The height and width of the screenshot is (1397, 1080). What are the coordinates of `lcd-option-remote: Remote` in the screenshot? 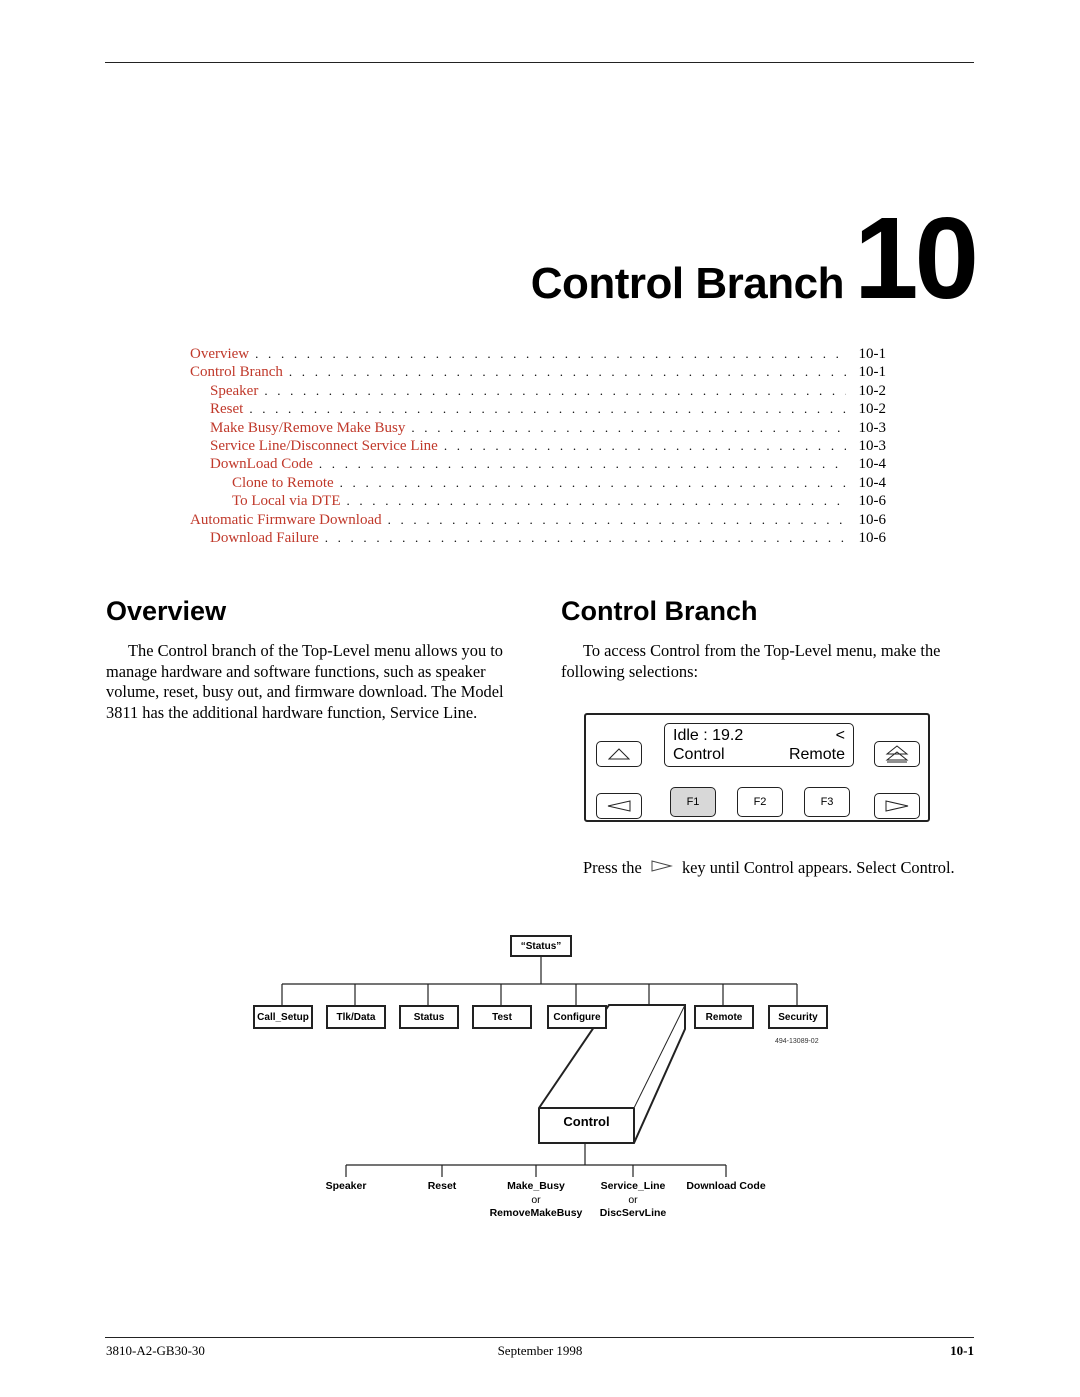 It's located at (816, 754).